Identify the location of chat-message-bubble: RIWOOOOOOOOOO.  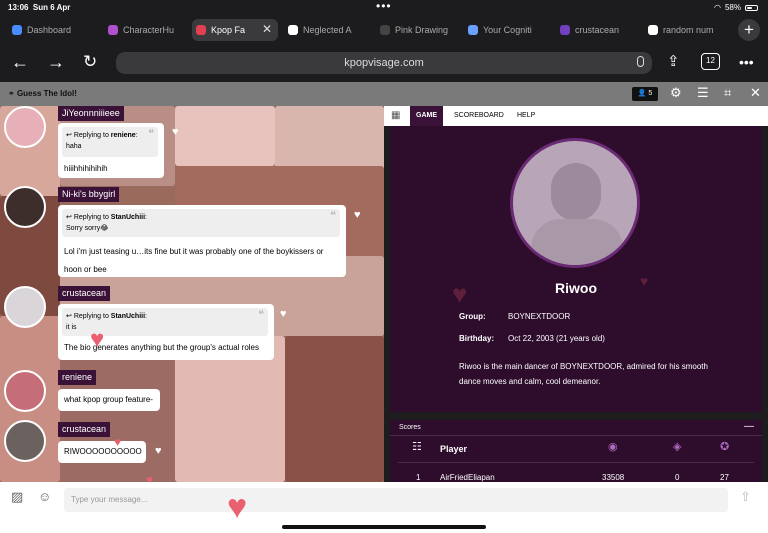
(102, 452).